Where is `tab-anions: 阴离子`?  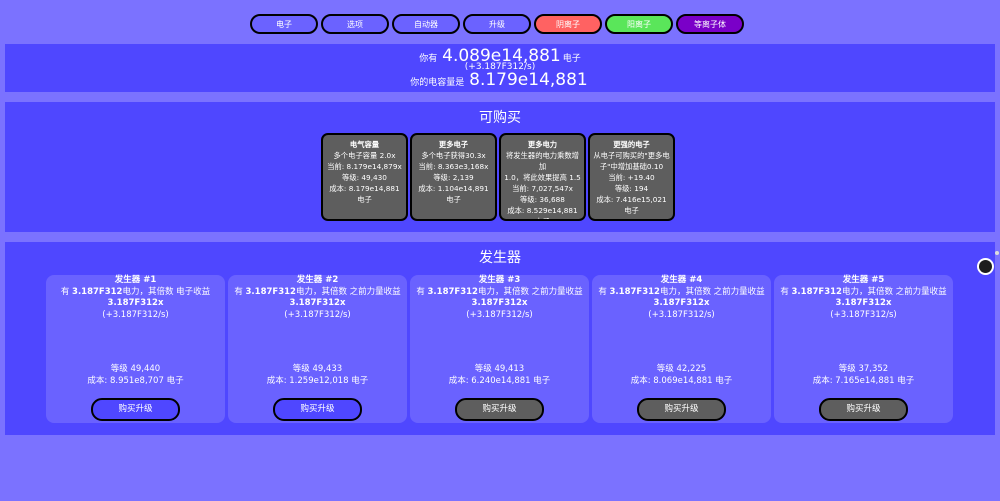 tab-anions: 阴离子 is located at coordinates (568, 24).